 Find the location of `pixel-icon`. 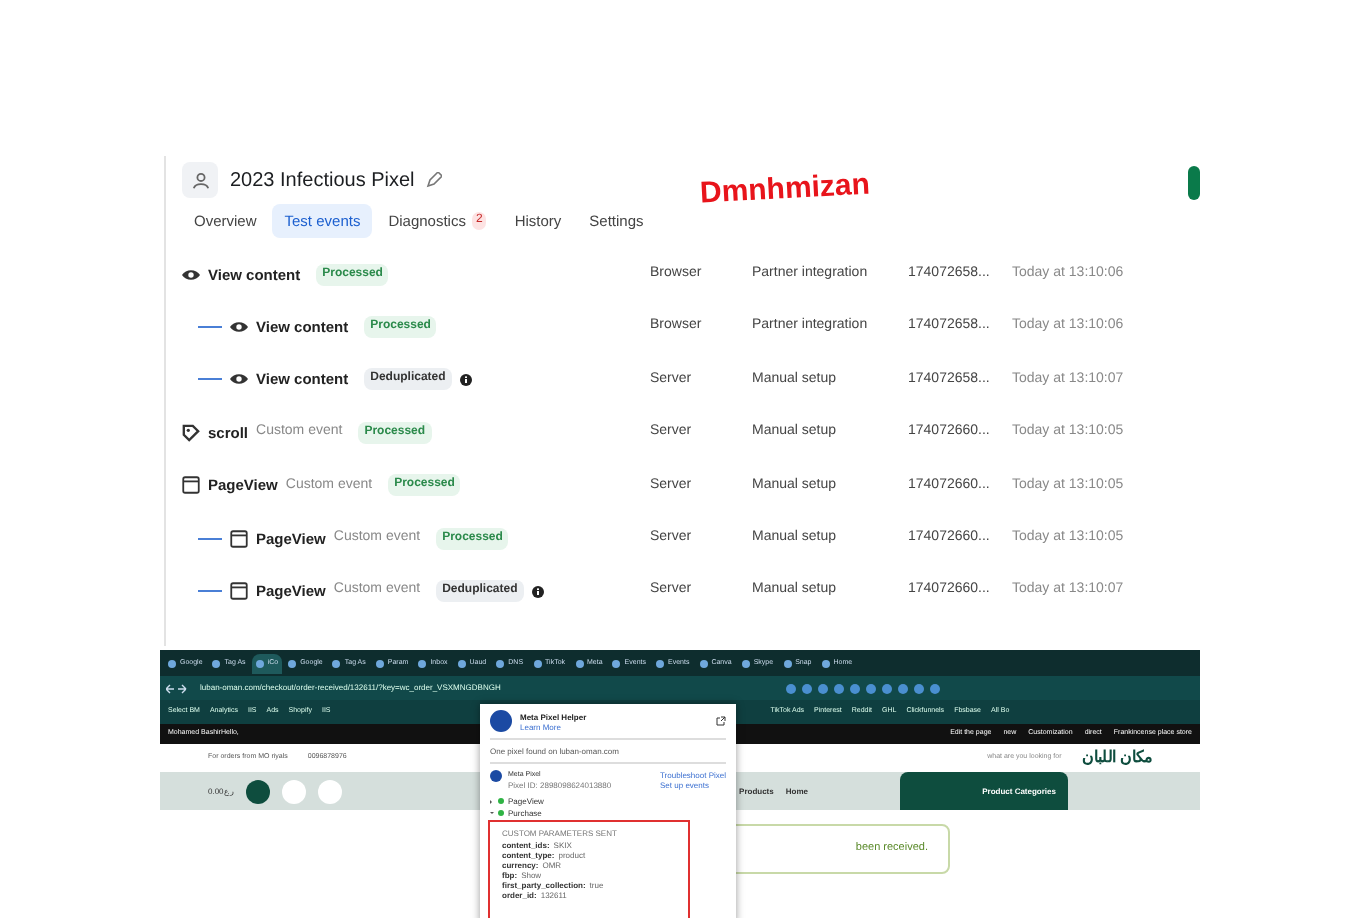

pixel-icon is located at coordinates (200, 180).